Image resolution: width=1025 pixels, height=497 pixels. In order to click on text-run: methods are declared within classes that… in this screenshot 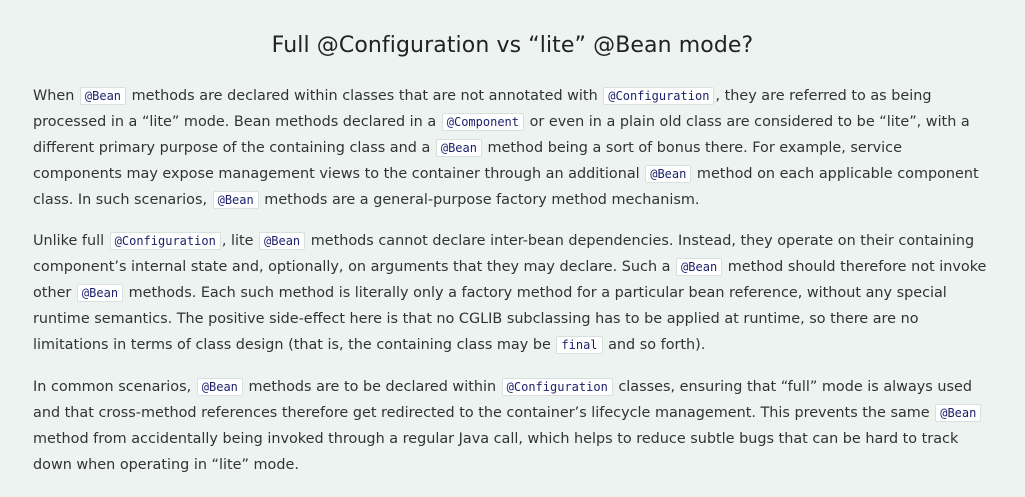, I will do `click(365, 96)`.